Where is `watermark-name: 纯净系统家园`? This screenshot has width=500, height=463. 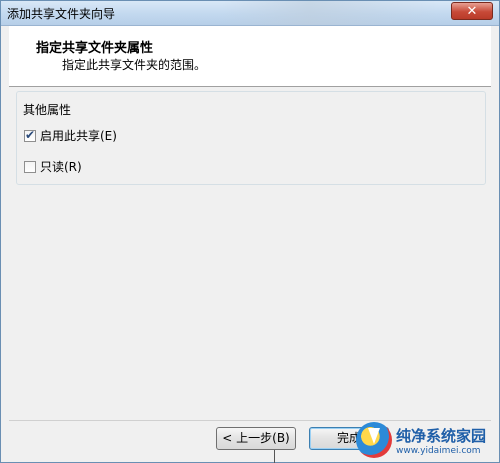 watermark-name: 纯净系统家园 is located at coordinates (441, 435).